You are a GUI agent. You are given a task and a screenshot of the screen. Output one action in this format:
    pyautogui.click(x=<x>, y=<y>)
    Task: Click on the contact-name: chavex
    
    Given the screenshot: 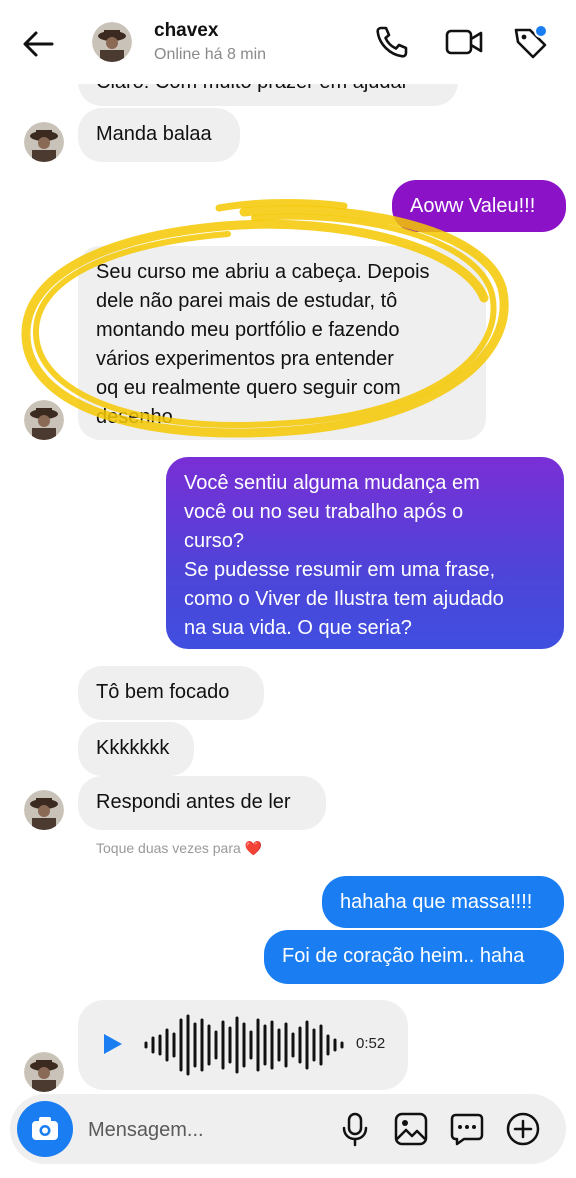 What is the action you would take?
    pyautogui.click(x=186, y=31)
    